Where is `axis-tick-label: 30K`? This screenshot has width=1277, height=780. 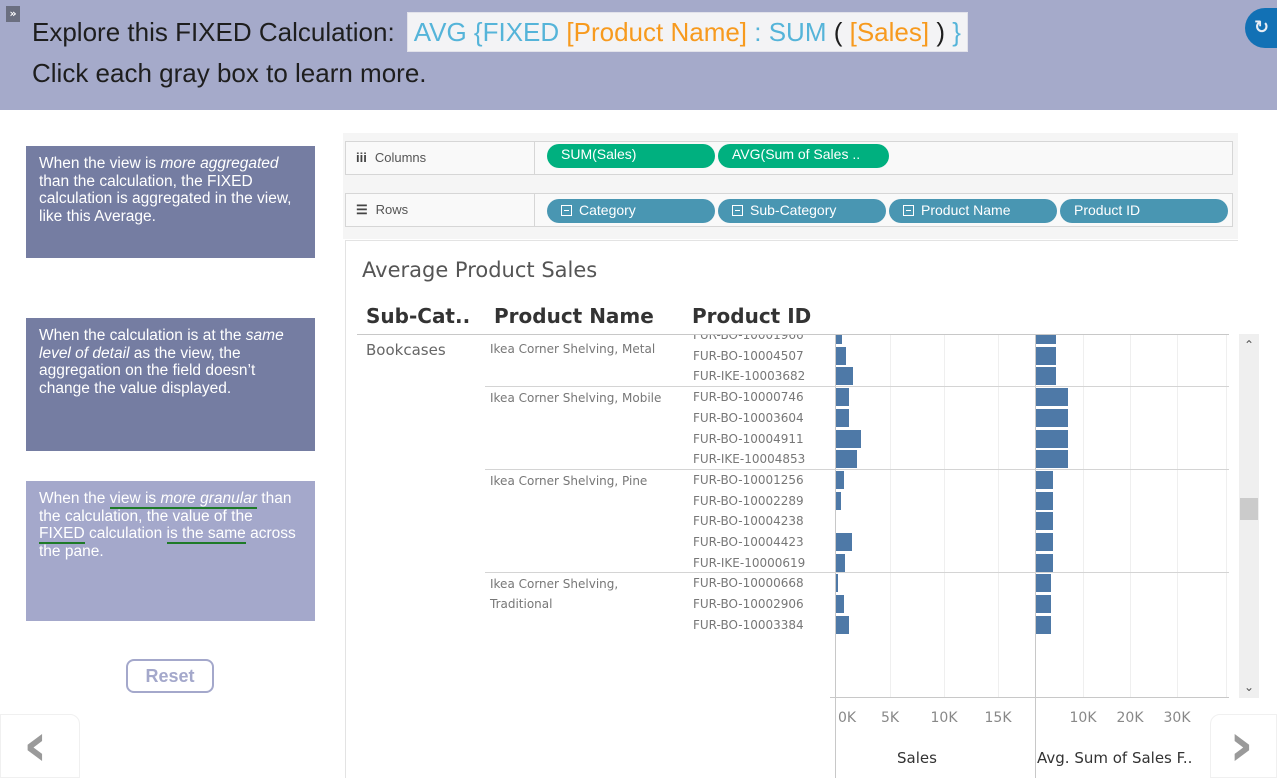 axis-tick-label: 30K is located at coordinates (1177, 718).